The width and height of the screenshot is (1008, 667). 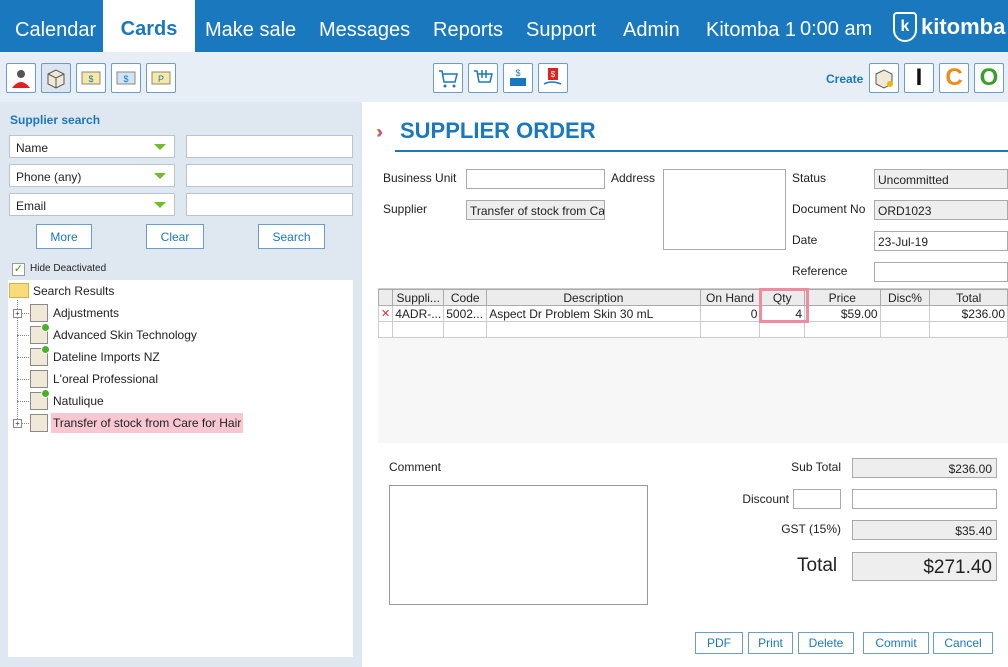 I want to click on business-unit-label: Business Unit, so click(x=420, y=178).